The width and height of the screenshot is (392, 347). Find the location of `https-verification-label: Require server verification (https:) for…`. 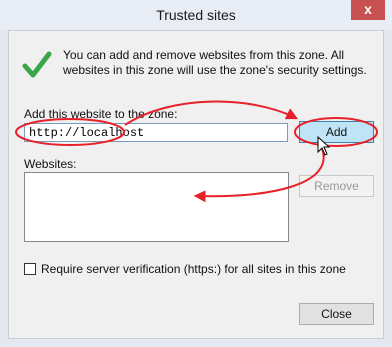

https-verification-label: Require server verification (https:) for… is located at coordinates (193, 269).